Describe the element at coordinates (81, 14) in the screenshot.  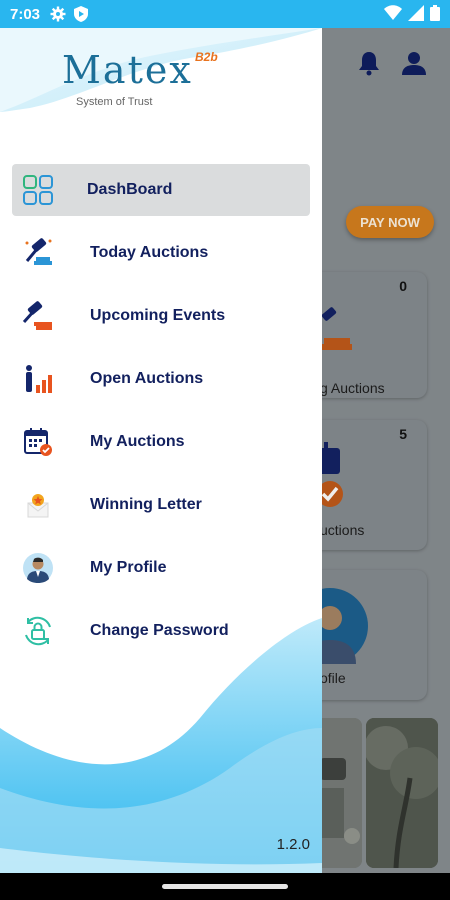
I see `shield-play-icon` at that location.